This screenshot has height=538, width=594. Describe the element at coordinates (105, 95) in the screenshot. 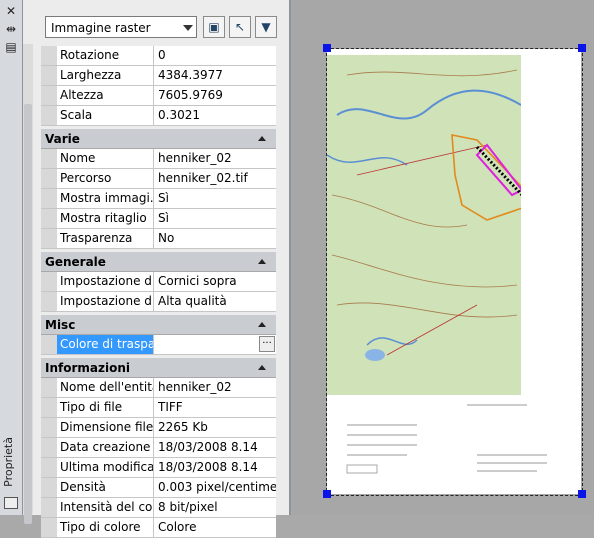

I see `property-name: Altezza` at that location.